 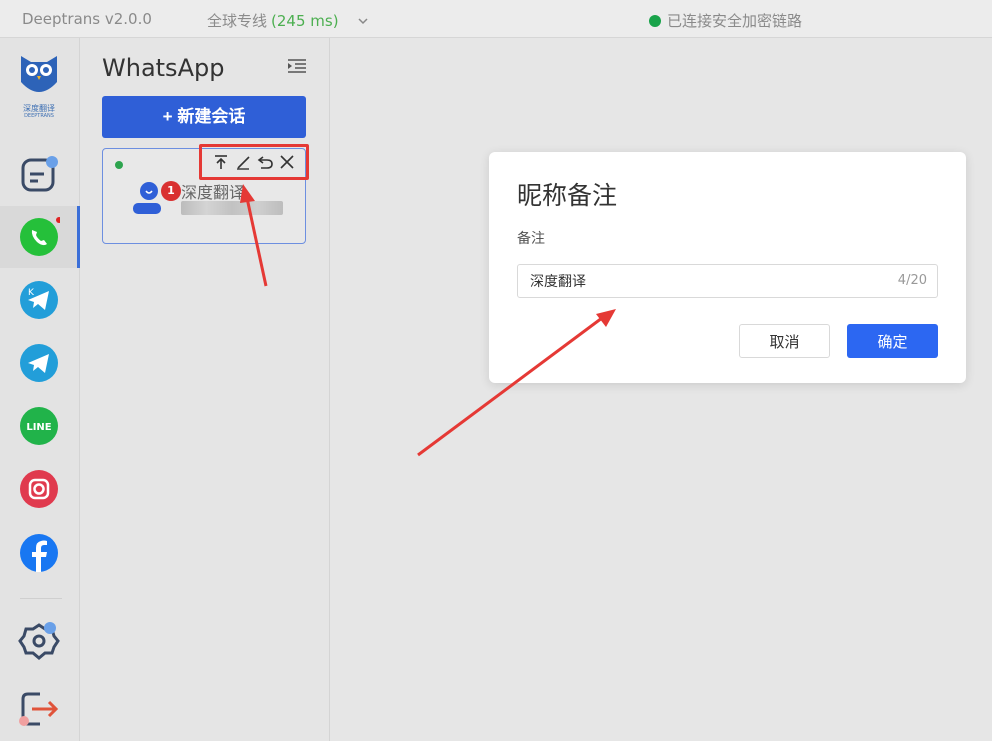 I want to click on remark-input, so click(x=698, y=281).